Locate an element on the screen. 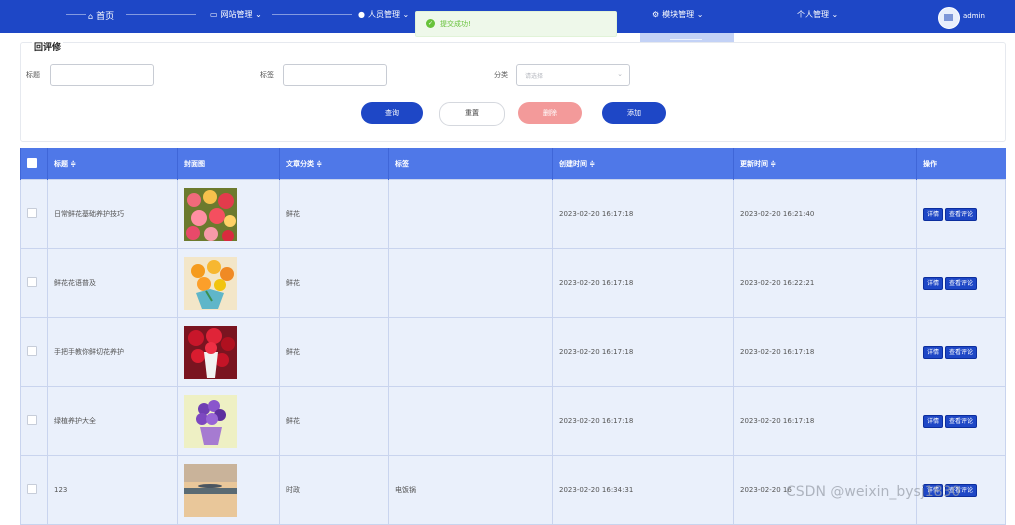  nav-site-label: 网站管理 is located at coordinates (236, 14).